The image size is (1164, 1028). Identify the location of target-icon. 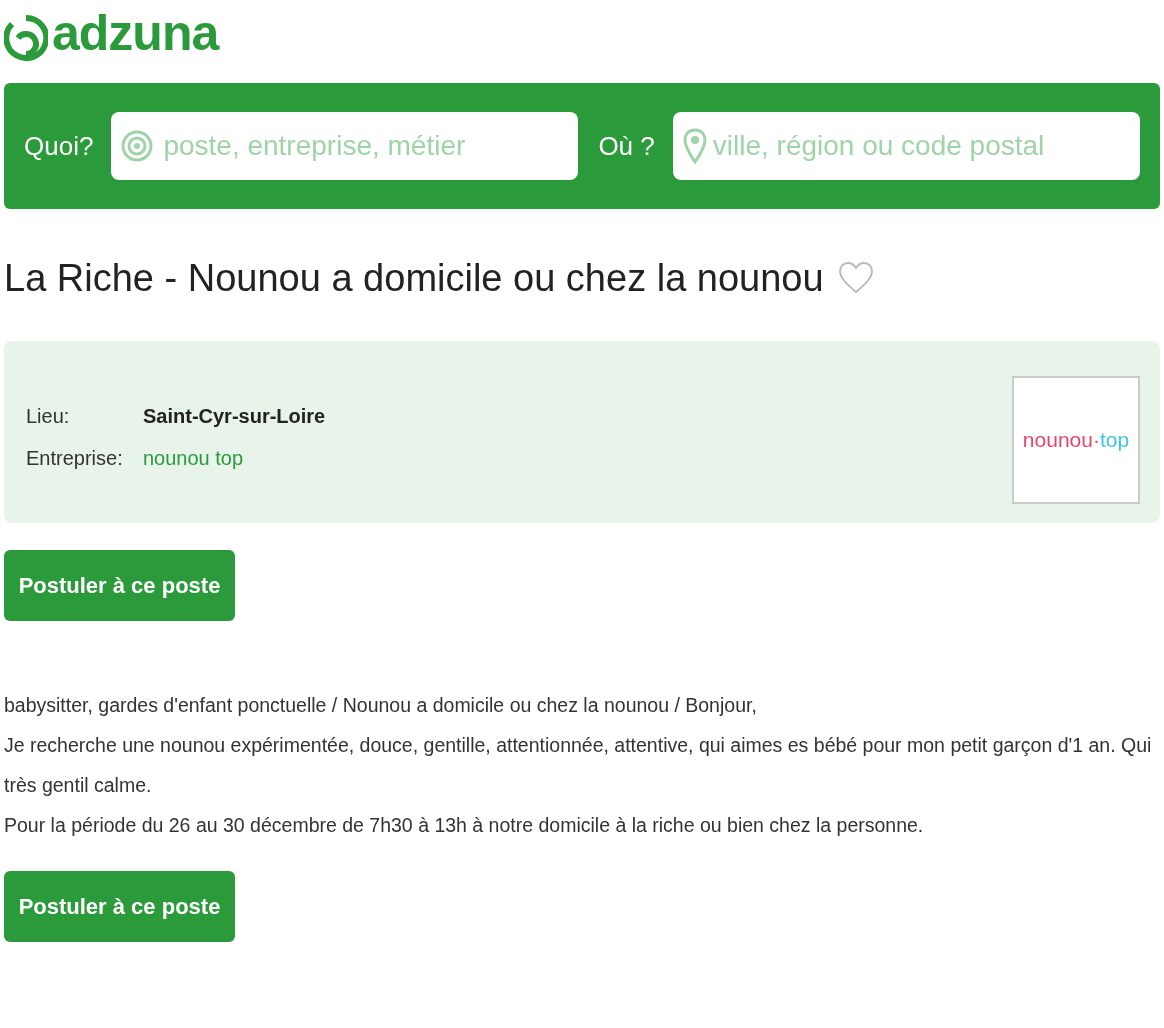
(137, 146).